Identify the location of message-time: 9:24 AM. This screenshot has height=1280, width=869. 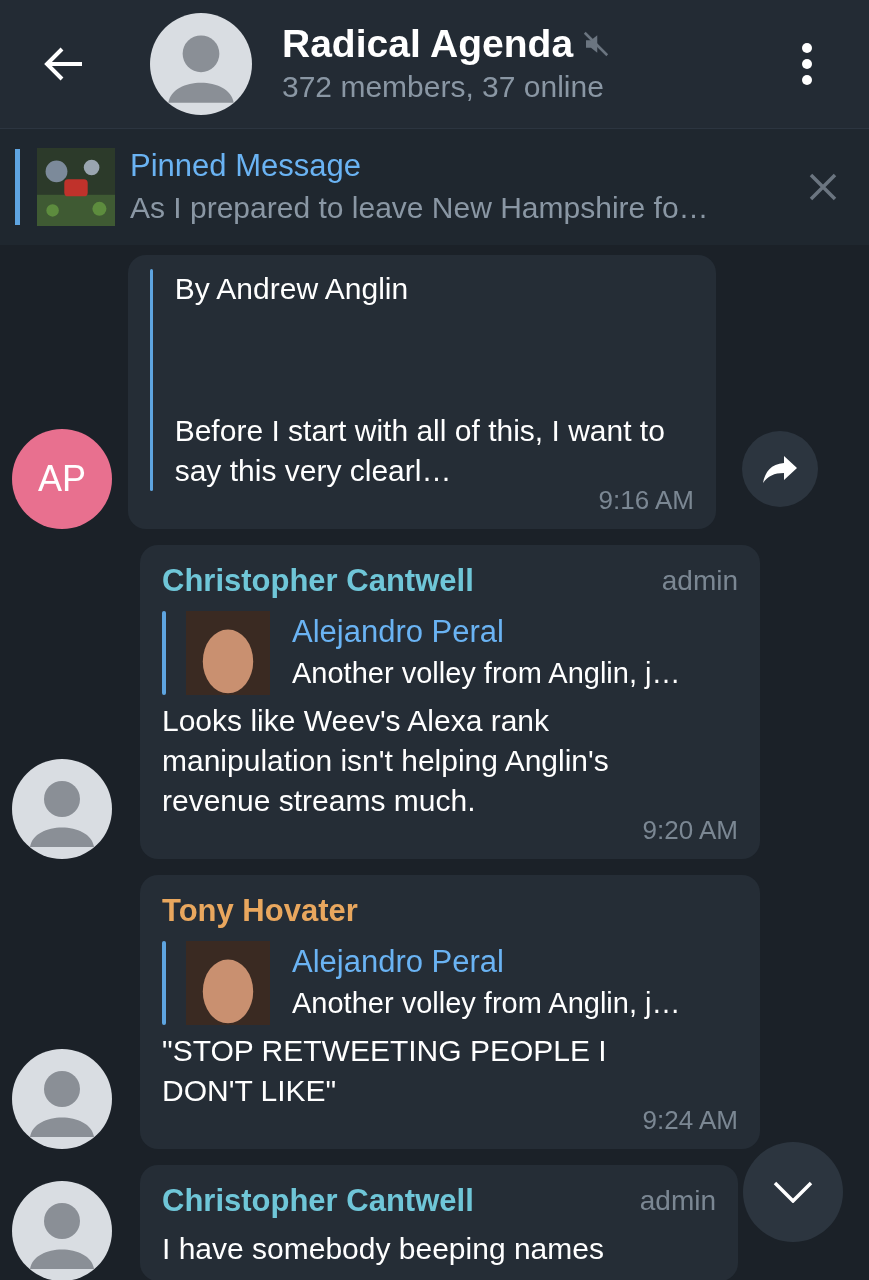
(690, 1120).